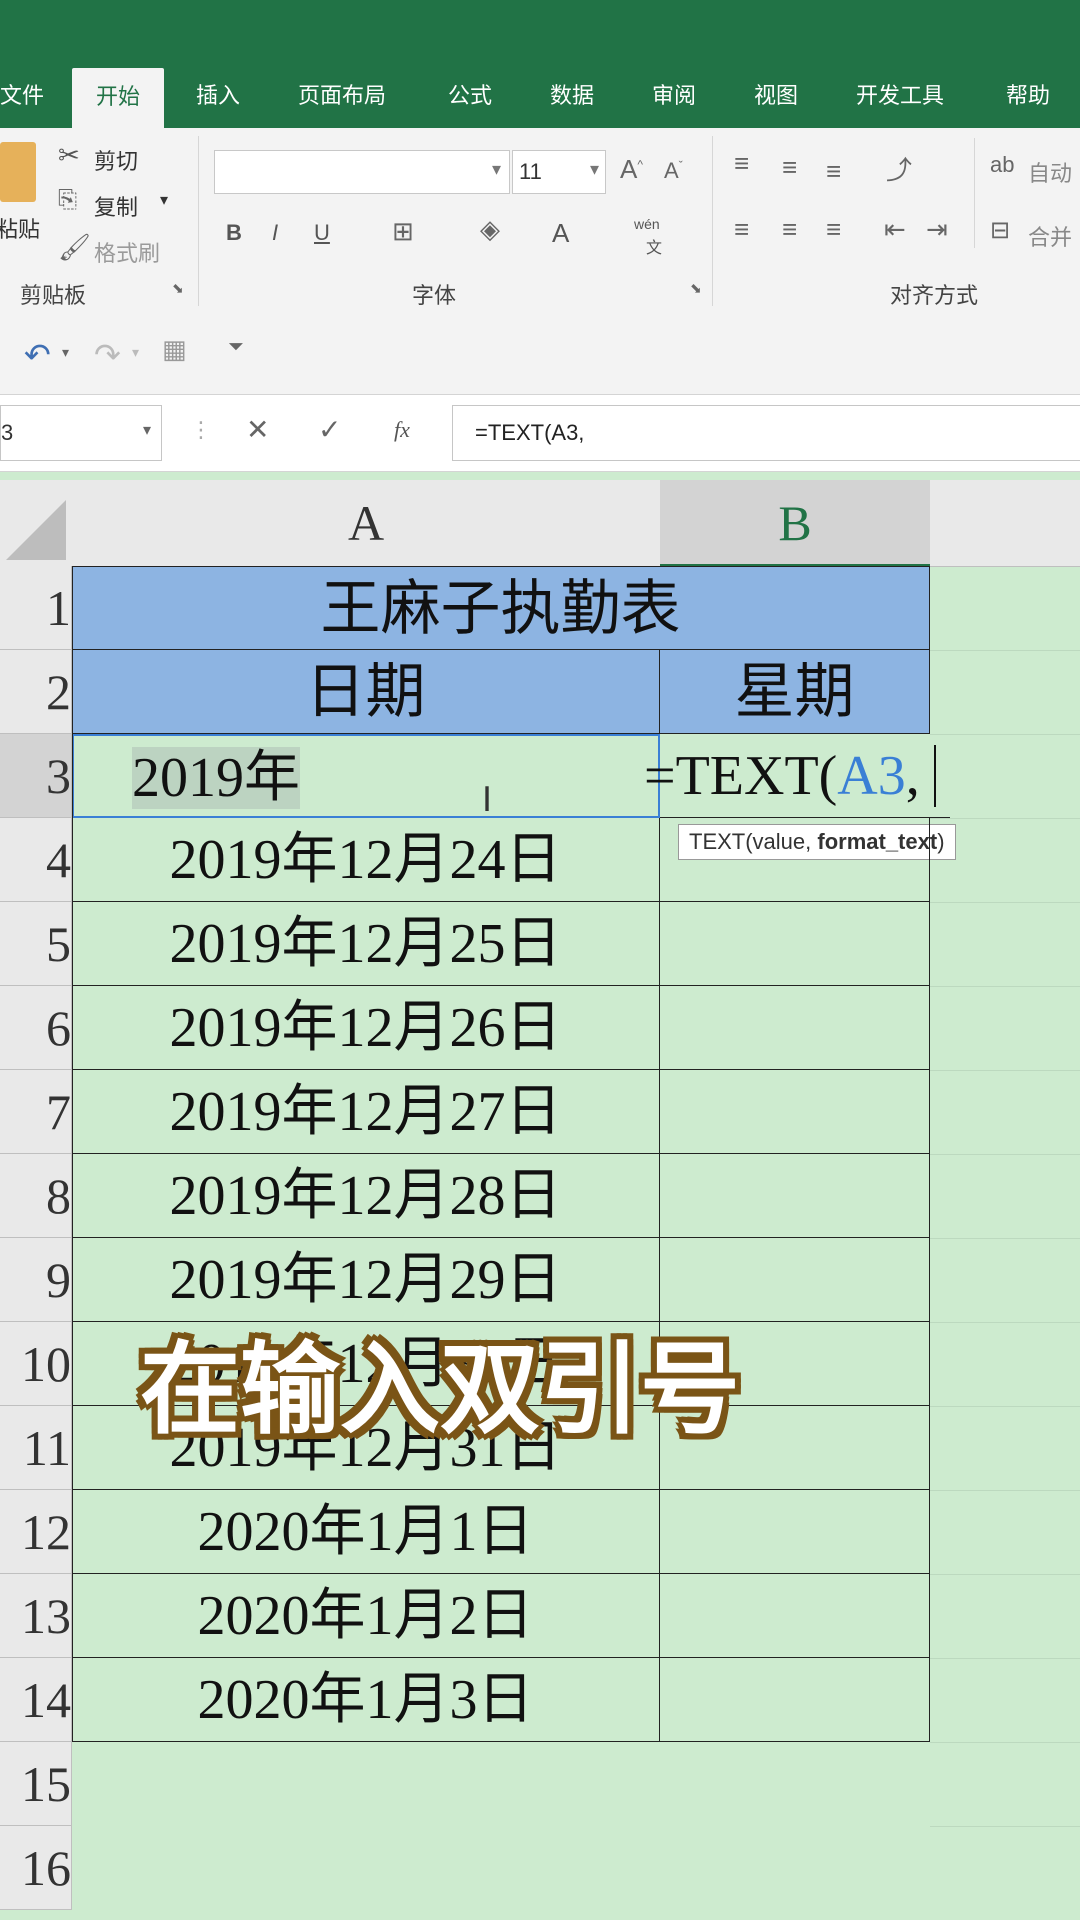  Describe the element at coordinates (36, 1364) in the screenshot. I see `row-header: 10` at that location.